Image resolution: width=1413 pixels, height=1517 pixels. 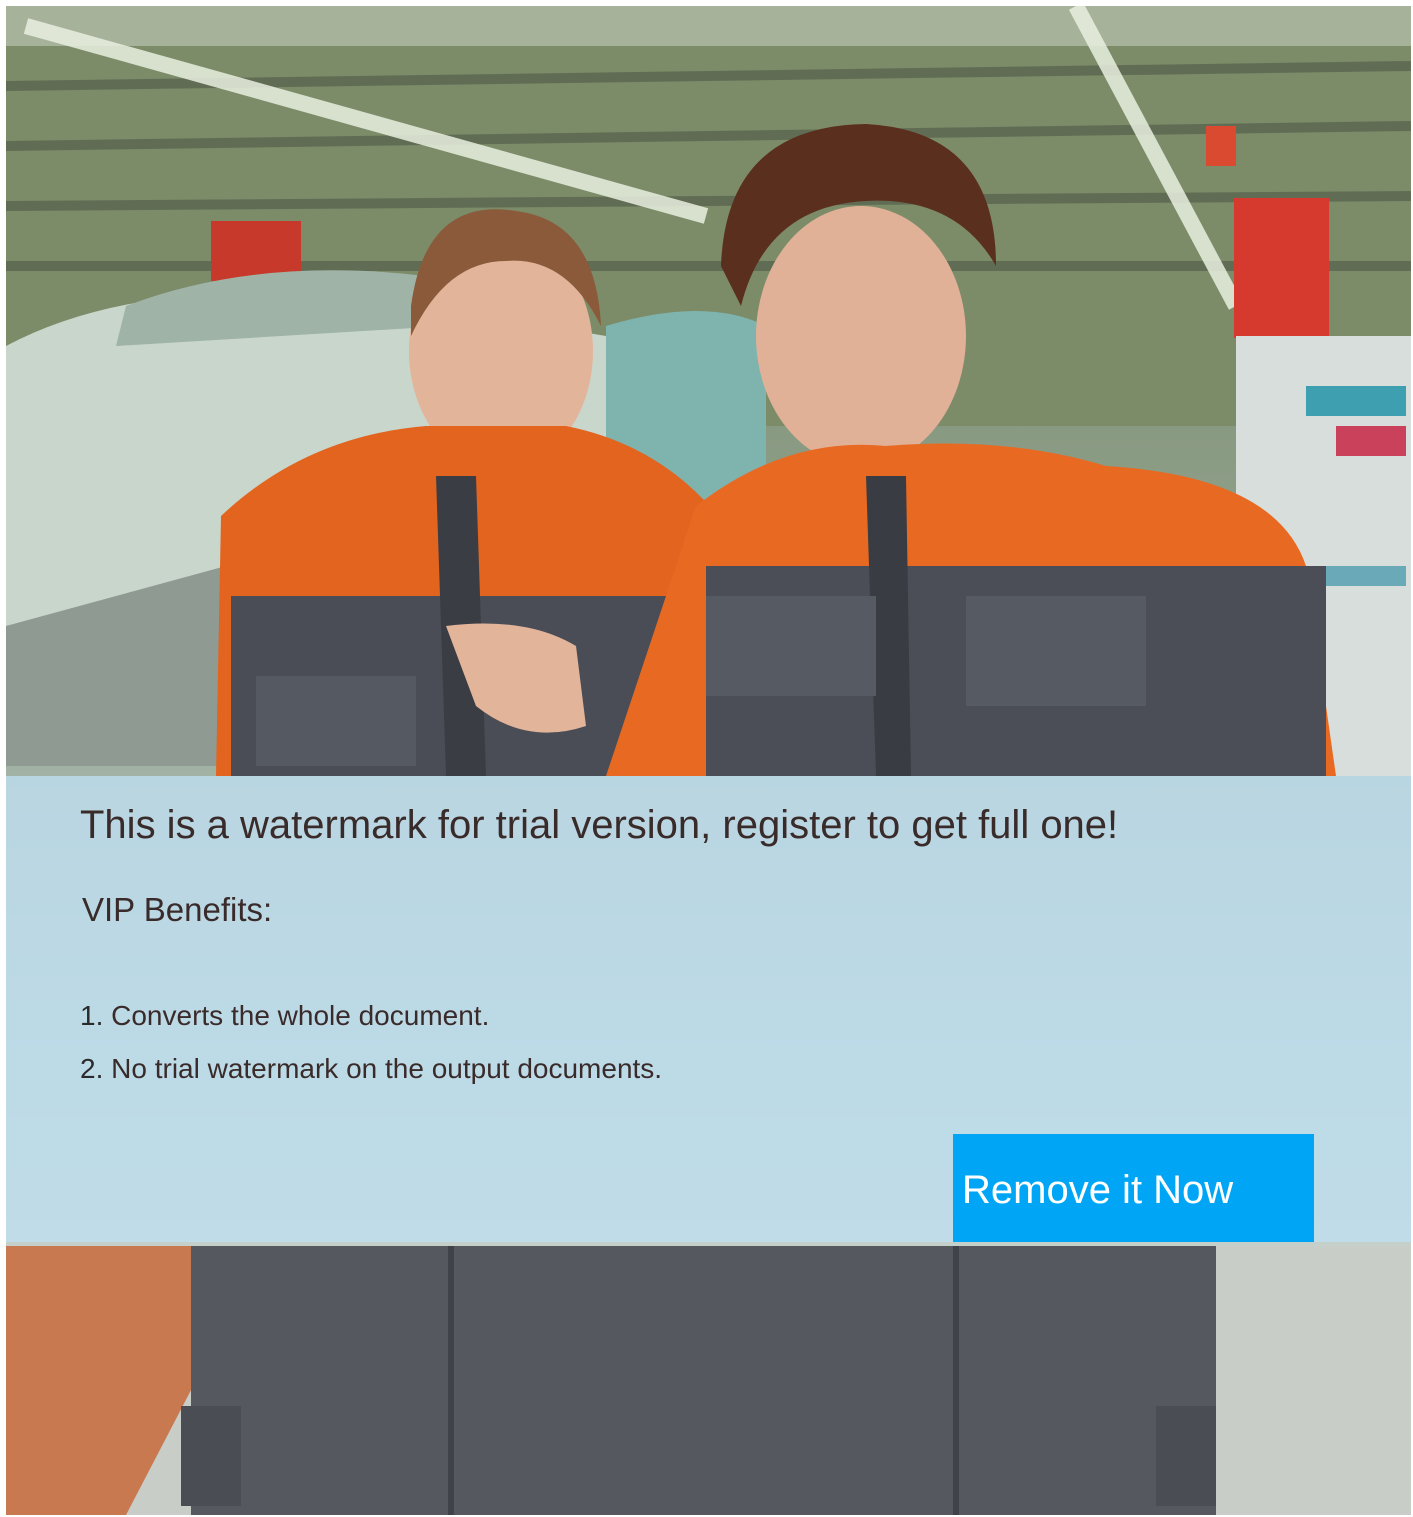 What do you see at coordinates (300, 1015) in the screenshot?
I see `list-item-text: Converts the whole document.` at bounding box center [300, 1015].